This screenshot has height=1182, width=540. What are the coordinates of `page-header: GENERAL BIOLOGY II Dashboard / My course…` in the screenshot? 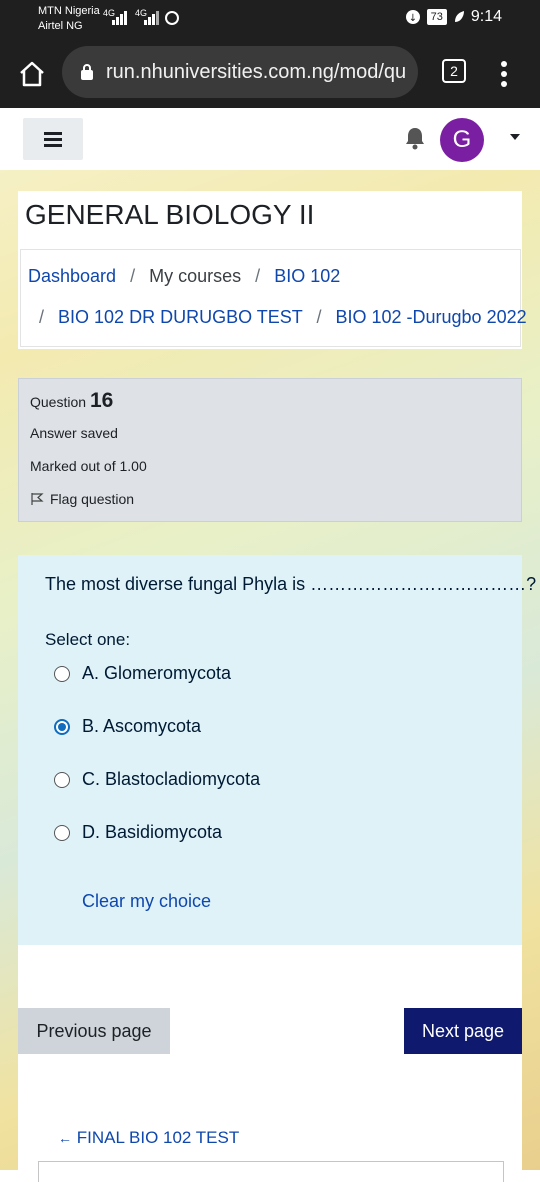 It's located at (272, 270).